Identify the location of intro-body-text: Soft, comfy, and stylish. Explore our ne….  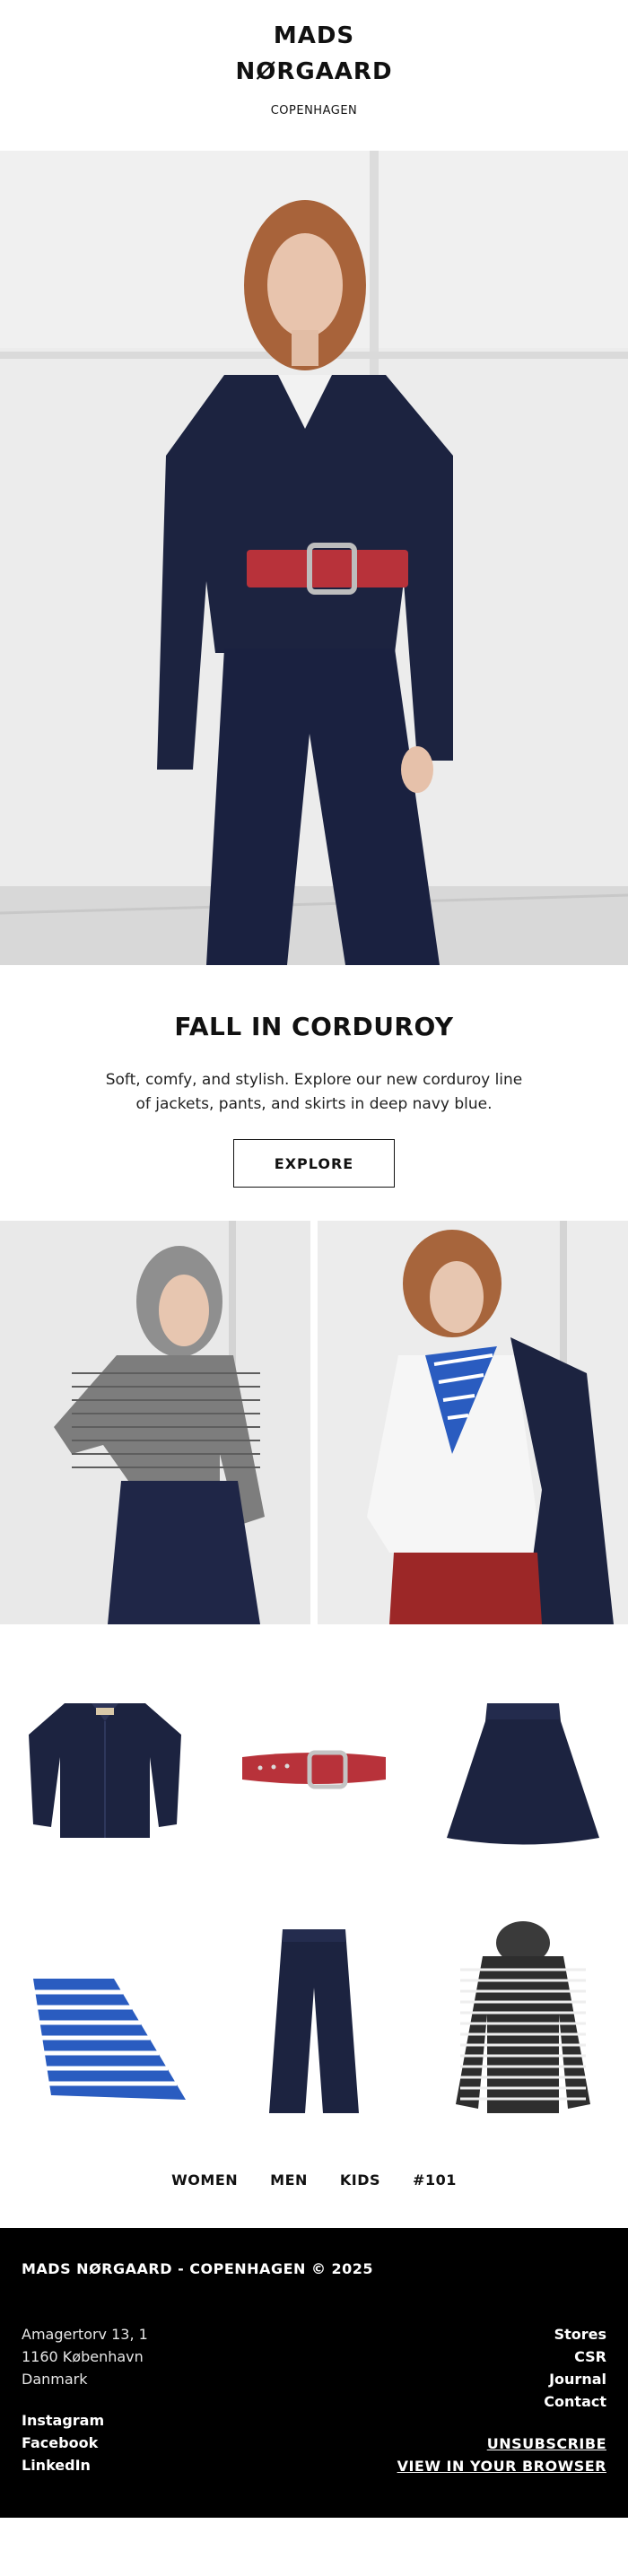
(314, 1092).